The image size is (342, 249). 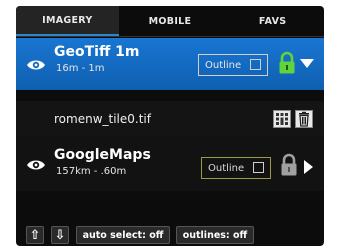 What do you see at coordinates (60, 235) in the screenshot?
I see `arrow-down-icon: ⇩` at bounding box center [60, 235].